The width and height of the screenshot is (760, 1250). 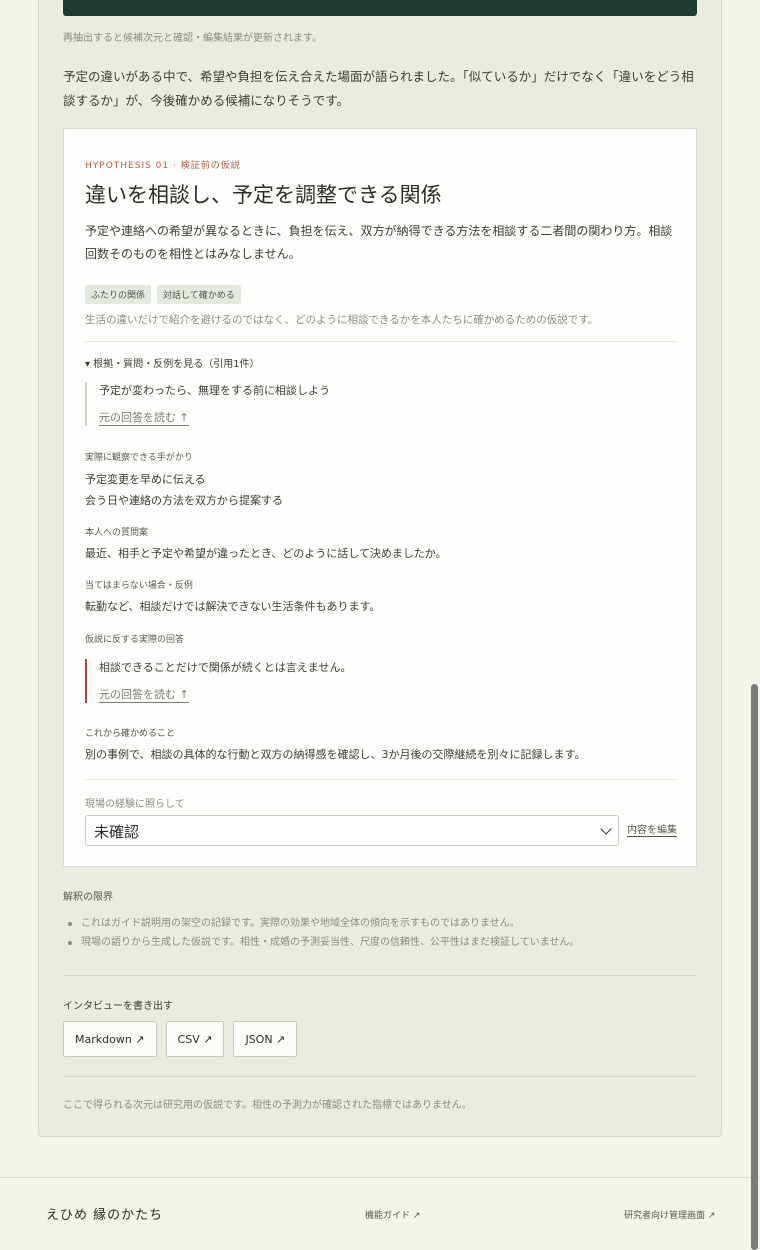 What do you see at coordinates (669, 1214) in the screenshot?
I see `admin-link: 研究者向け管理画面 ↗` at bounding box center [669, 1214].